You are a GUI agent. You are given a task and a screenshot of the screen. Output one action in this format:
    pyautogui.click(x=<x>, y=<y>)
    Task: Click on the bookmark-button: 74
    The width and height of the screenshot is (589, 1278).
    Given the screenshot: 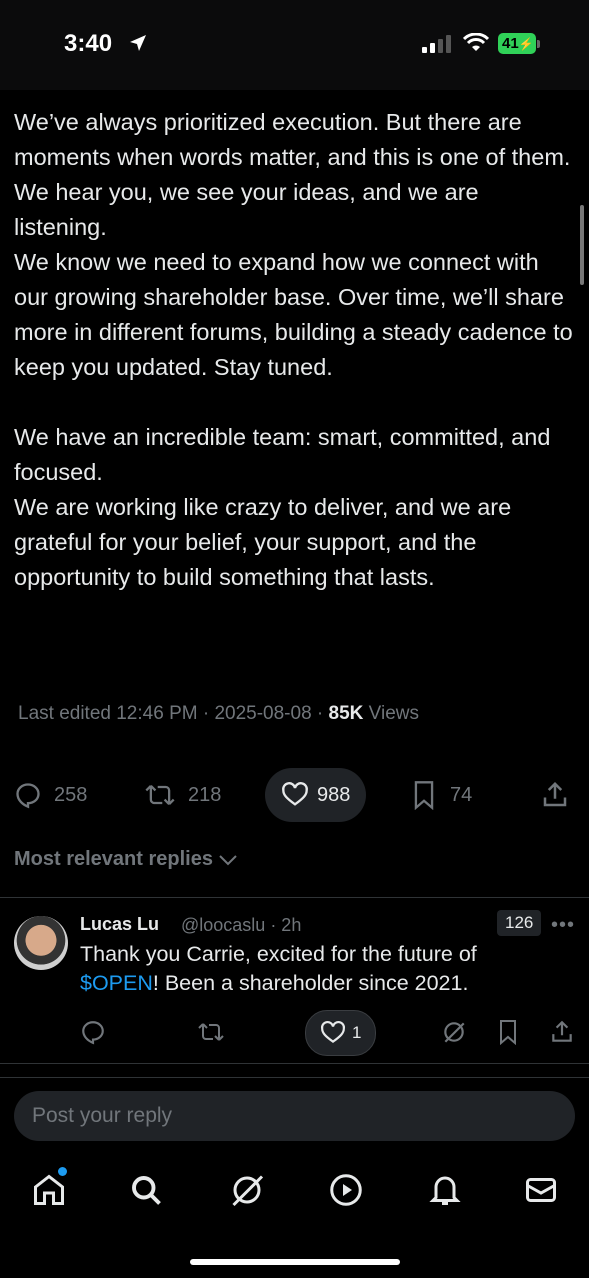 What is the action you would take?
    pyautogui.click(x=441, y=795)
    